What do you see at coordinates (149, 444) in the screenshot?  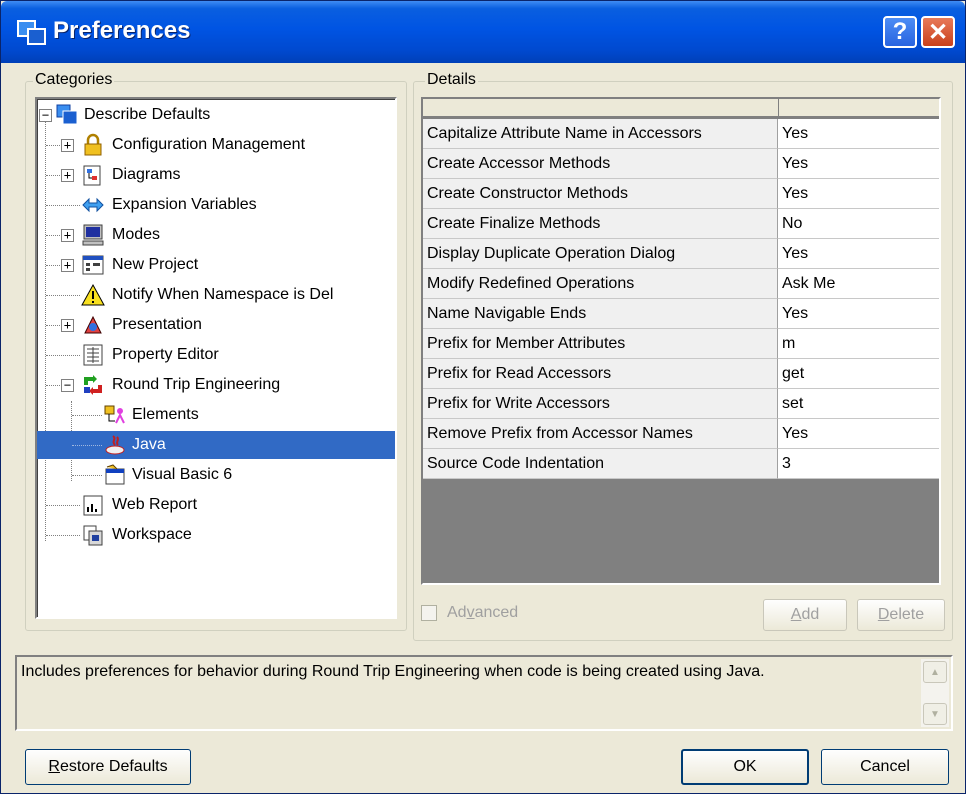 I see `tree-item-label: Java` at bounding box center [149, 444].